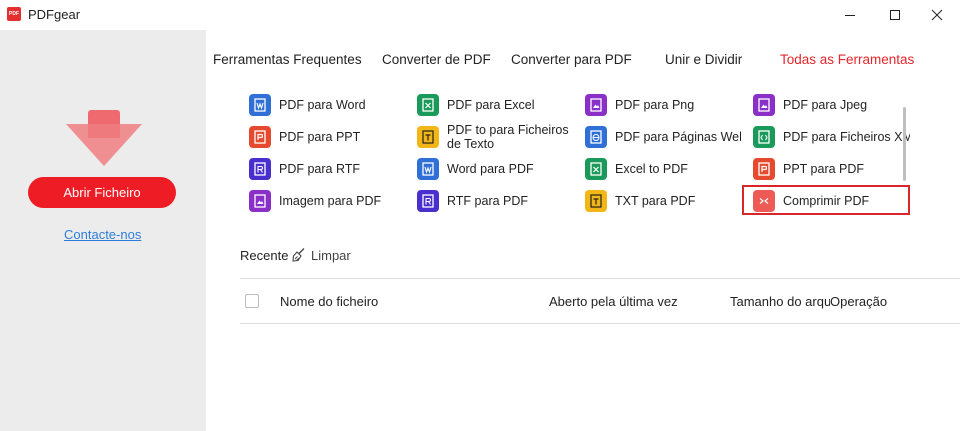 Image resolution: width=960 pixels, height=431 pixels. Describe the element at coordinates (287, 59) in the screenshot. I see `tab-frequent-tools: Ferramentas Frequentes` at that location.